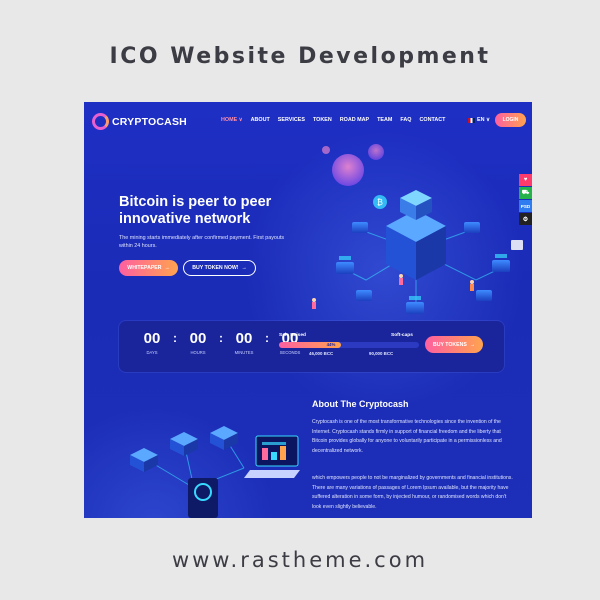 This screenshot has height=600, width=600. I want to click on minutes-value: 00, so click(244, 338).